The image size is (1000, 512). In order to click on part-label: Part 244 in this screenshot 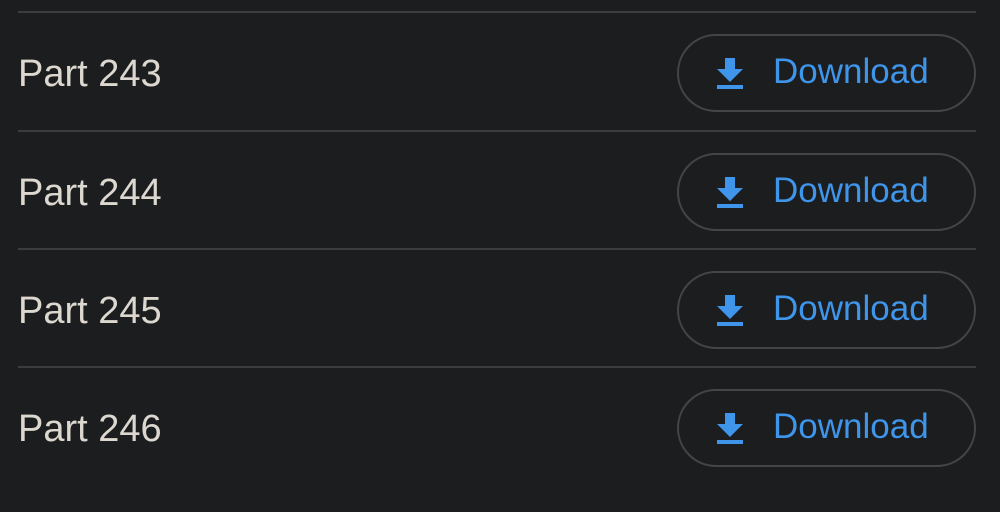, I will do `click(90, 193)`.